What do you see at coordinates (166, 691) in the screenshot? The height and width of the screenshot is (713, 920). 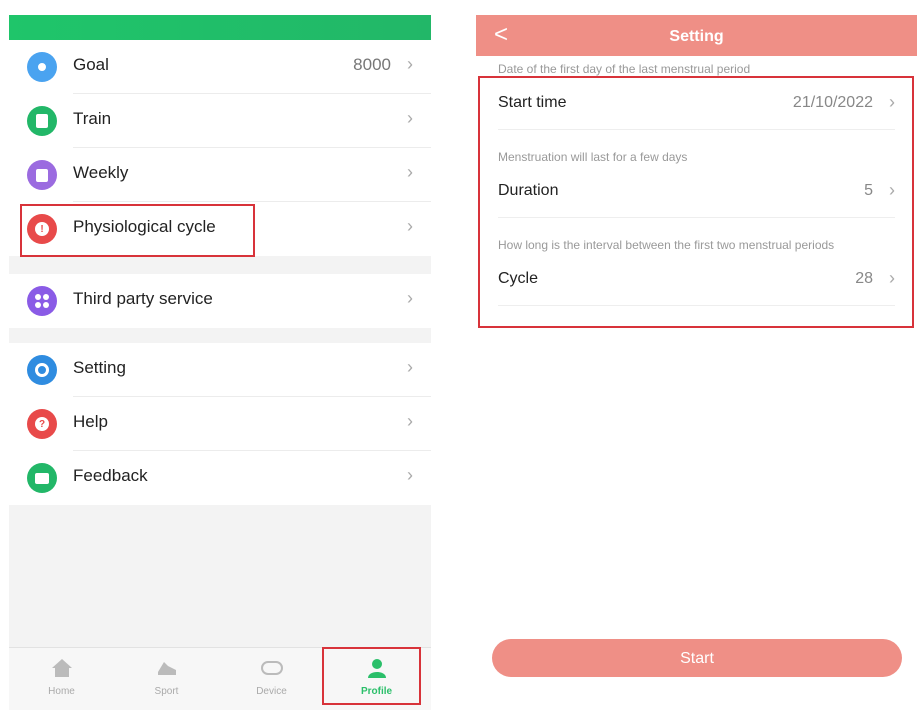 I see `tab-label: Sport` at bounding box center [166, 691].